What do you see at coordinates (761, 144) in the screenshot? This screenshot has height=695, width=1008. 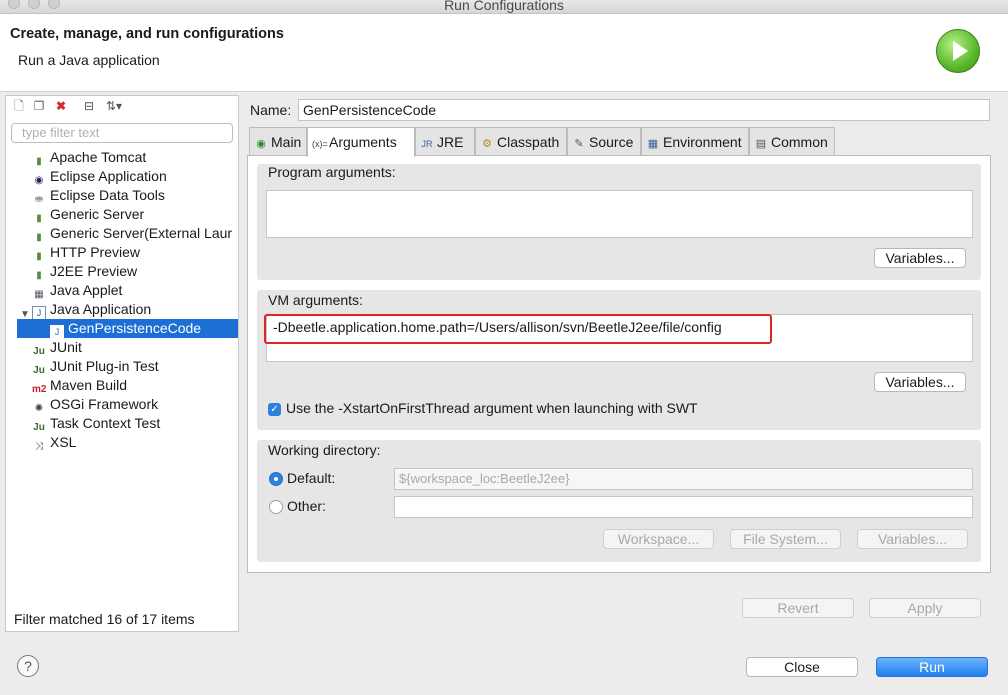 I see `common-icon: ▤` at bounding box center [761, 144].